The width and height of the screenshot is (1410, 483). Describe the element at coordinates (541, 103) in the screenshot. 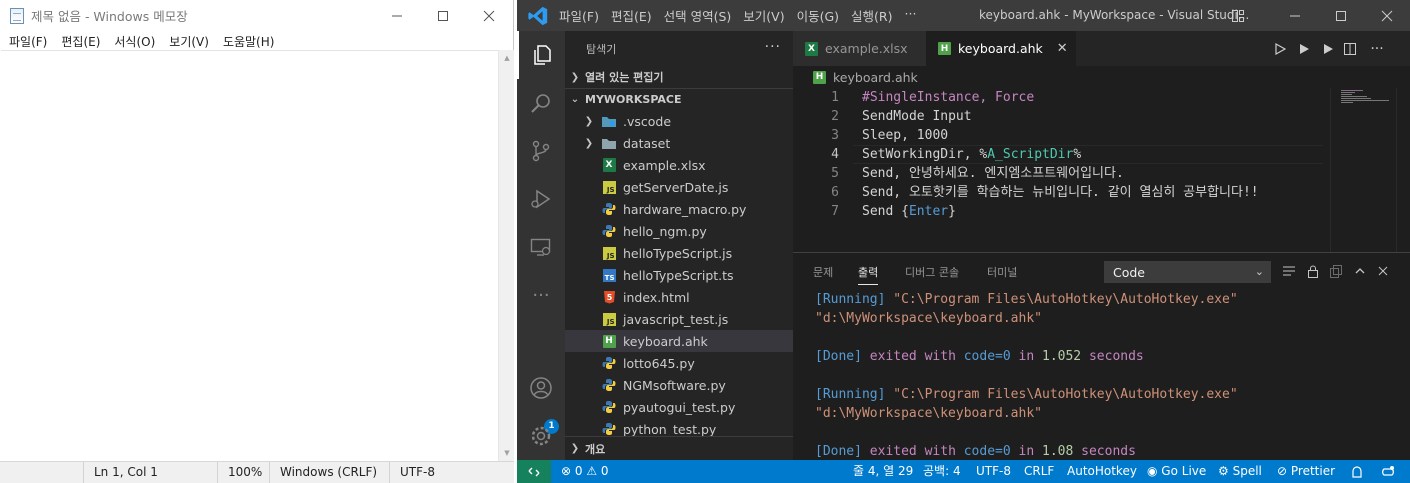

I see `search-activity` at that location.